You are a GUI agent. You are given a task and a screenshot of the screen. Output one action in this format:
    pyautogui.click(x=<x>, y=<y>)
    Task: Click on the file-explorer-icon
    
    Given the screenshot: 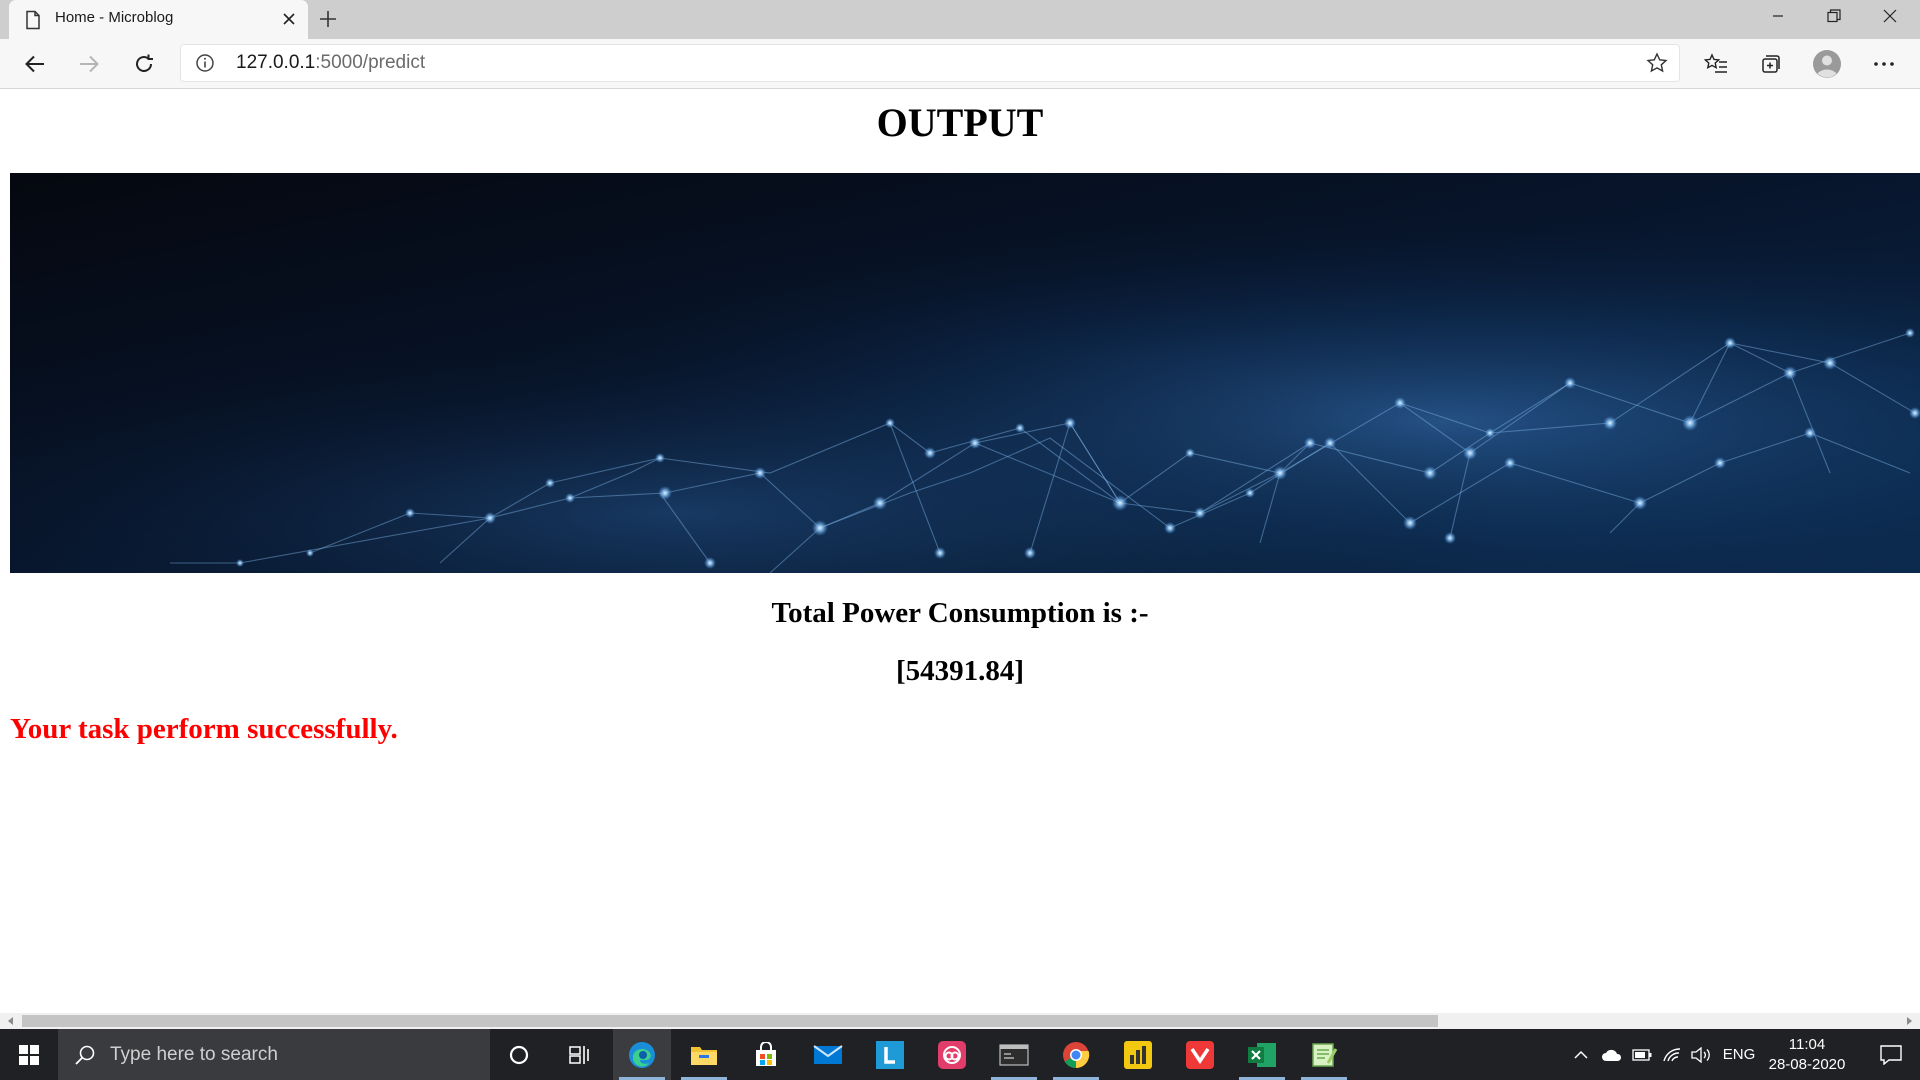 What is the action you would take?
    pyautogui.click(x=704, y=1054)
    